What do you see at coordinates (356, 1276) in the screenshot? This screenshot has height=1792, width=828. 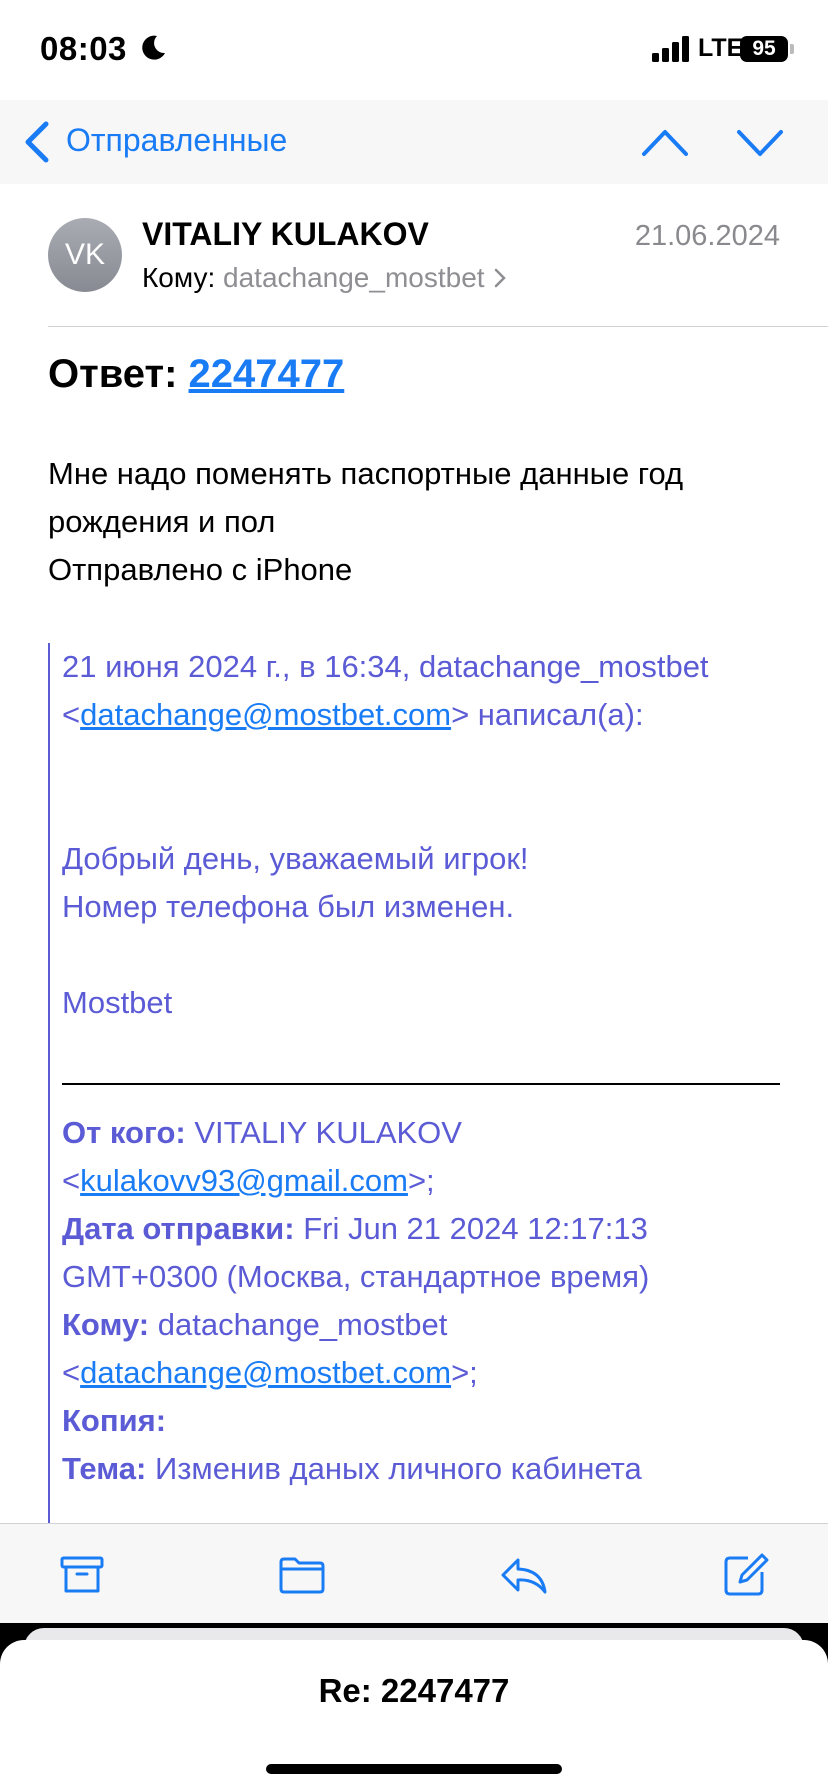 I see `quote-date-line-2: GMT+0300 (Москва, стандартное время)` at bounding box center [356, 1276].